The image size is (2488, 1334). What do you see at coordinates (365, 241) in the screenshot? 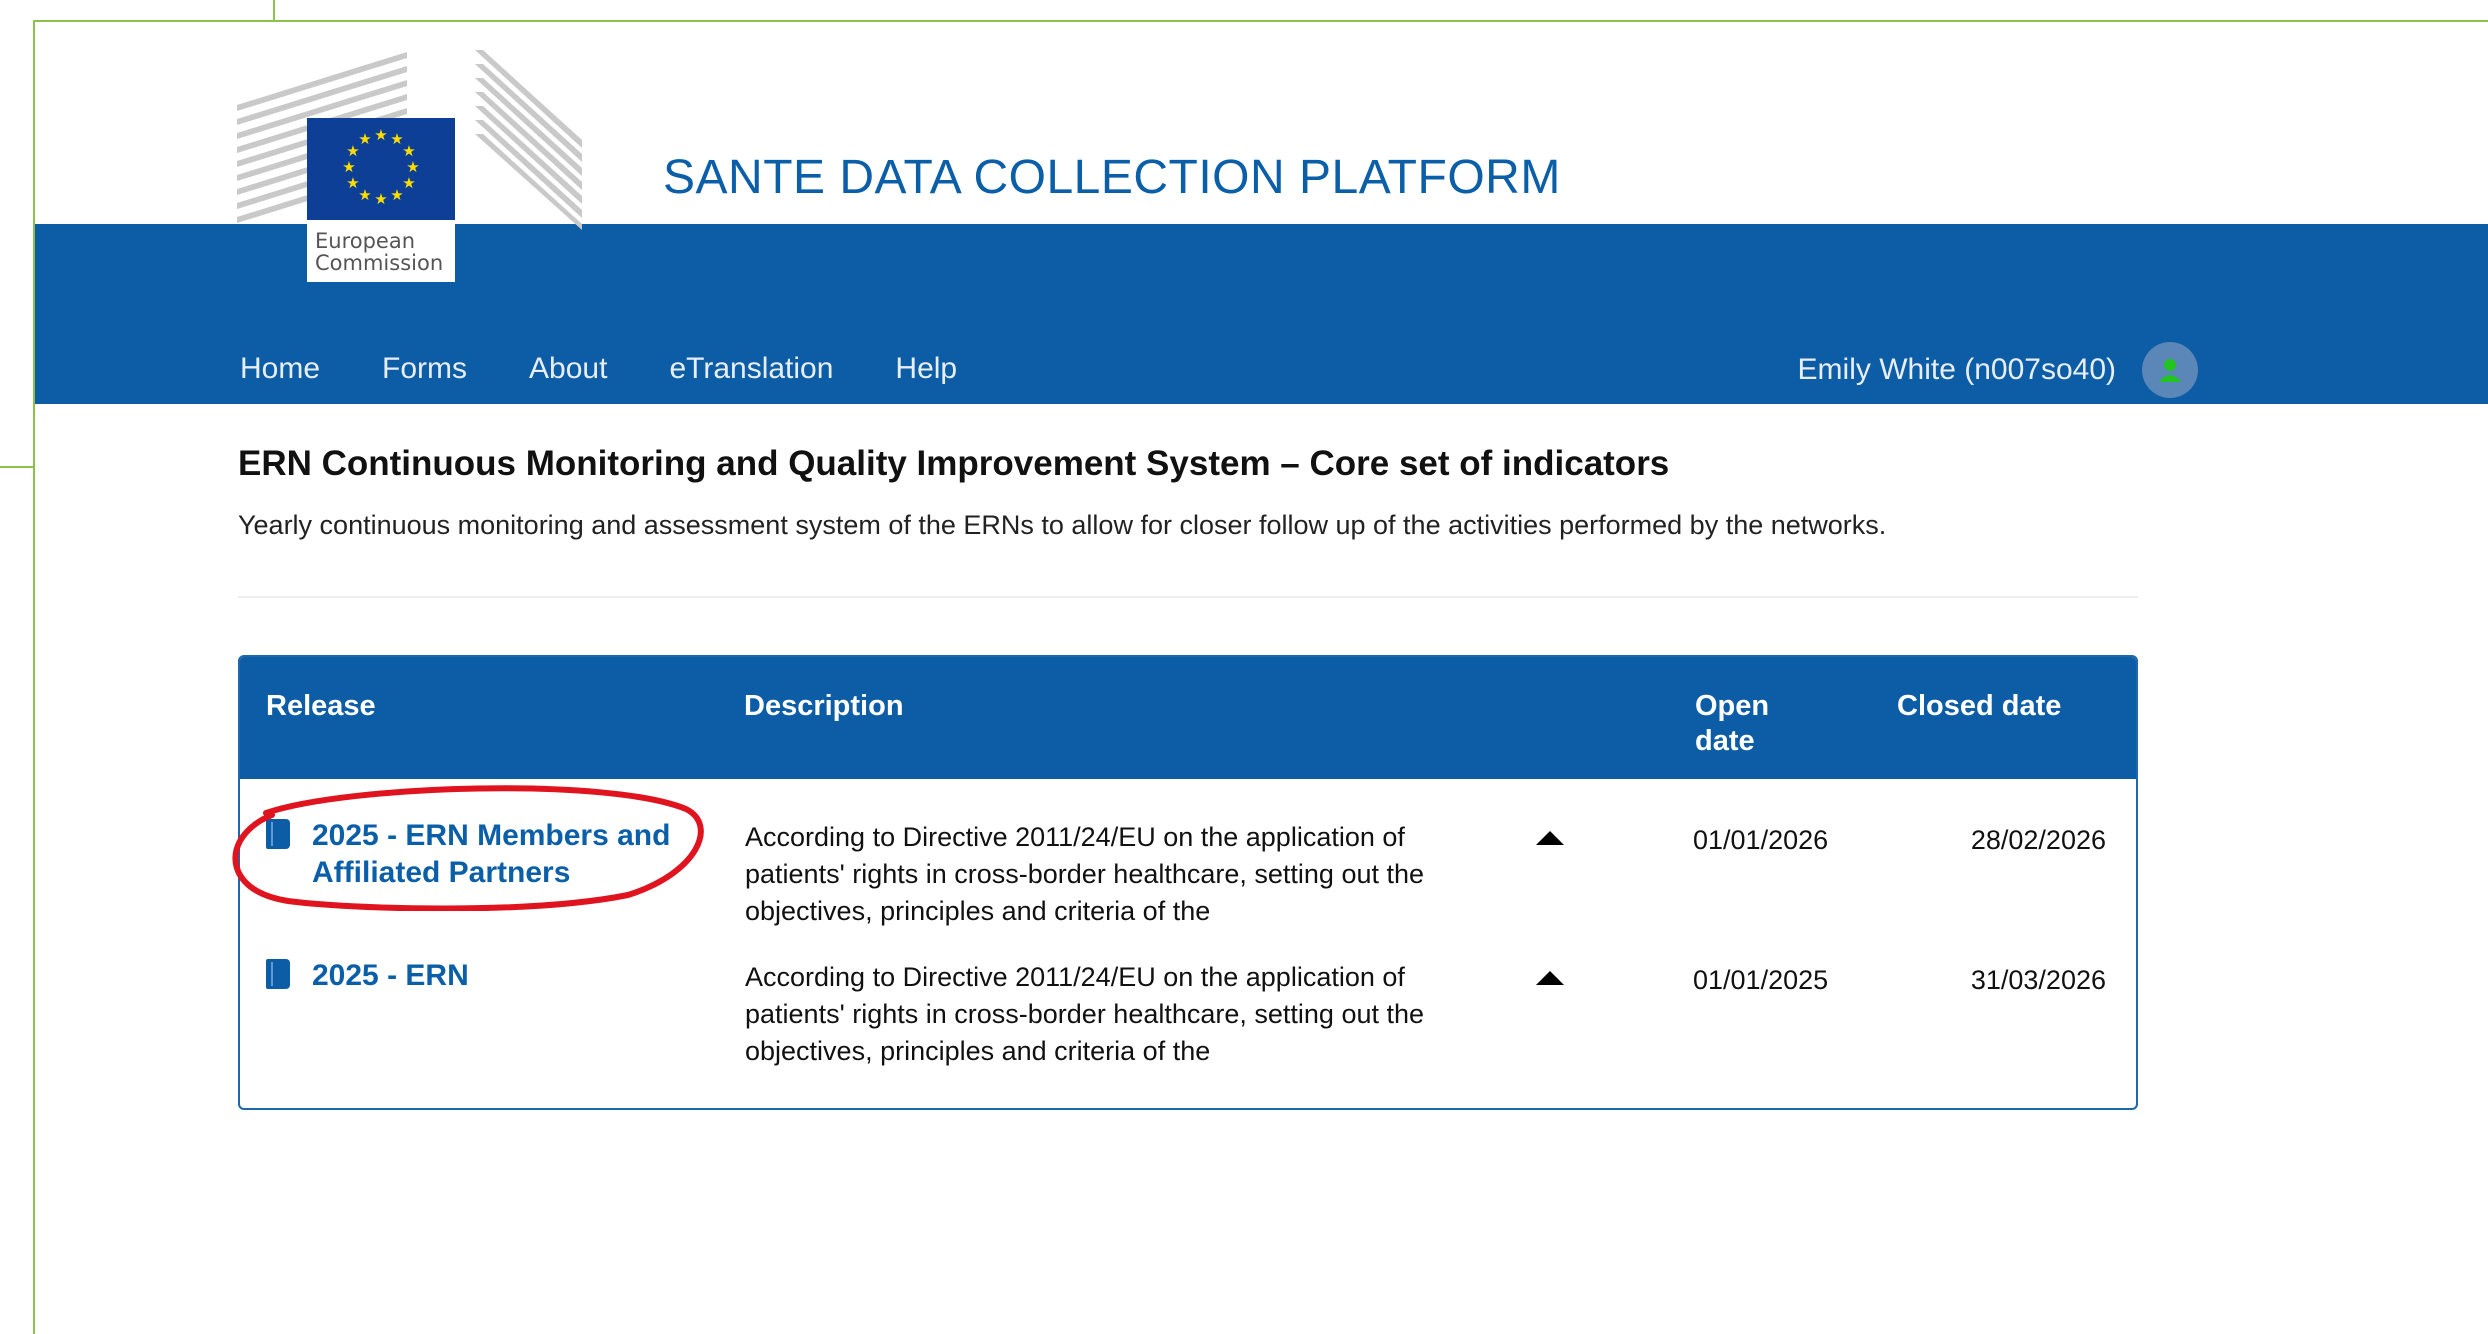
I see `logo-text-line1: European` at bounding box center [365, 241].